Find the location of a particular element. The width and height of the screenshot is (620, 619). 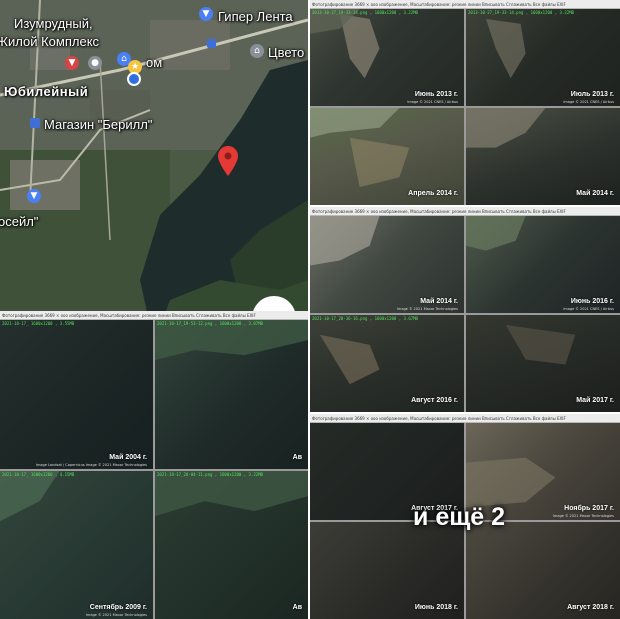

map-label-shop: Магазин "Берилл" is located at coordinates (98, 124).